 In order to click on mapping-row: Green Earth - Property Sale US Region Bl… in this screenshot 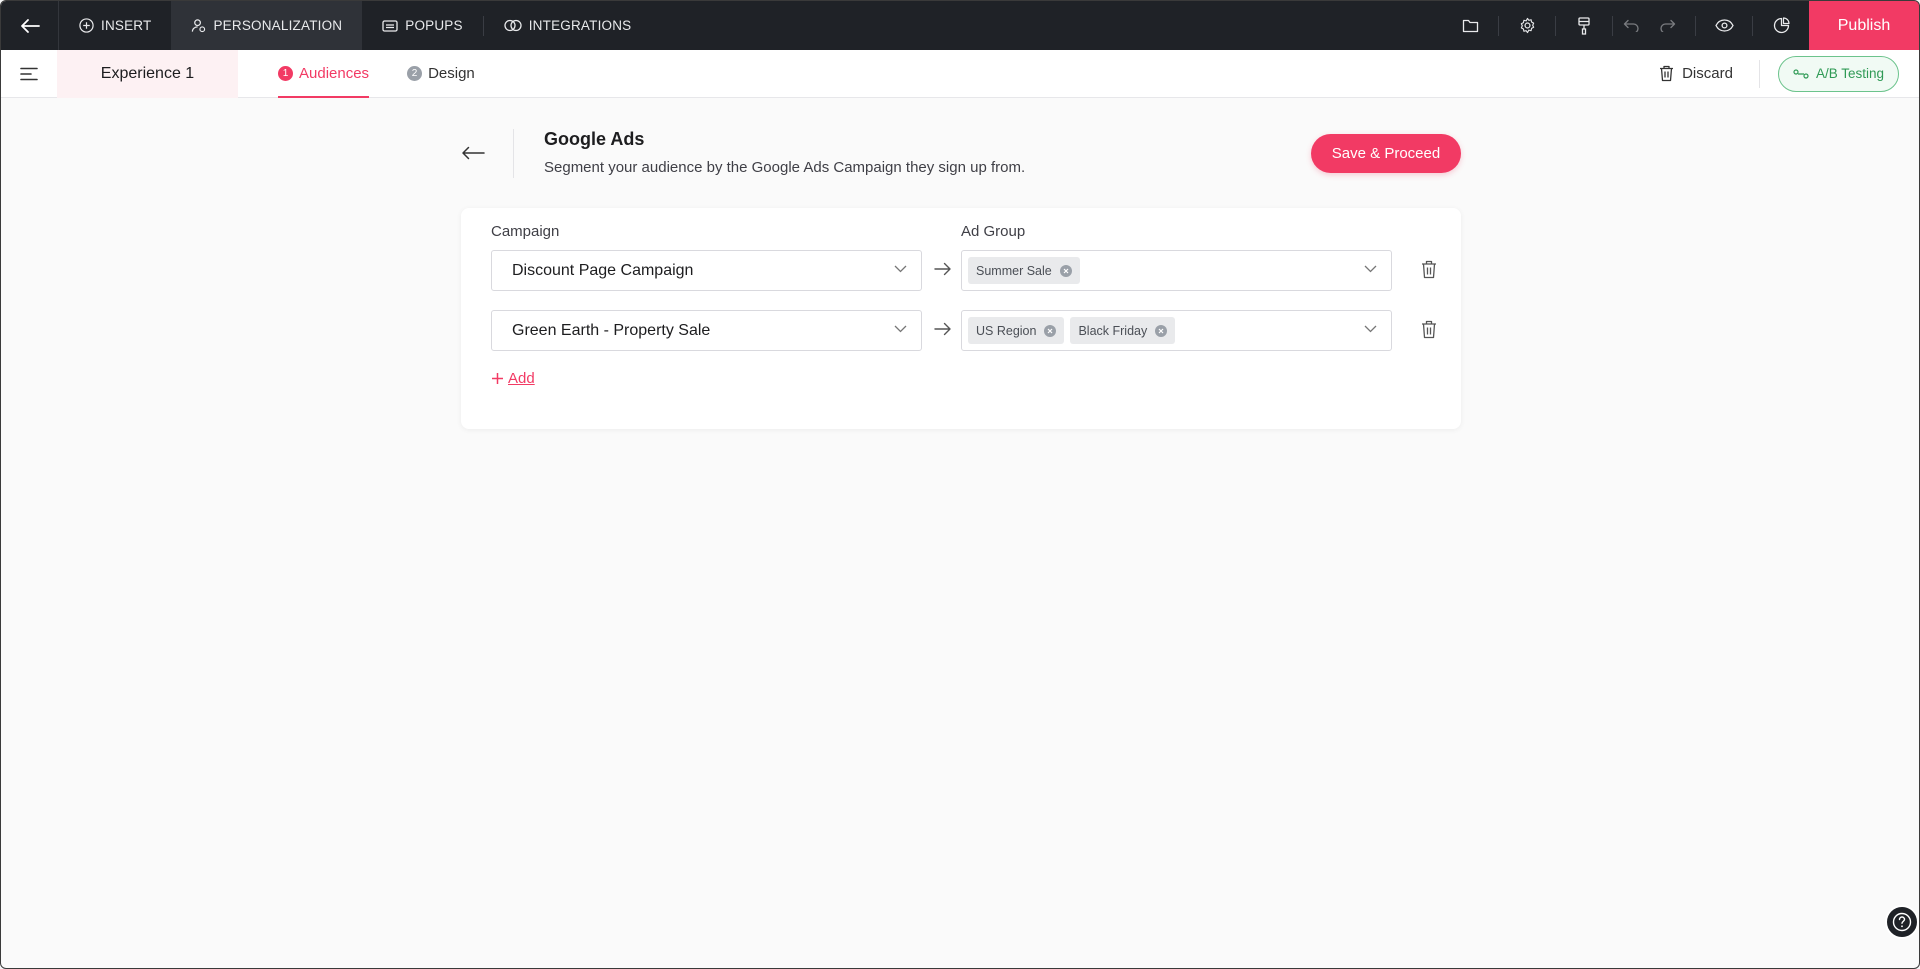, I will do `click(966, 330)`.